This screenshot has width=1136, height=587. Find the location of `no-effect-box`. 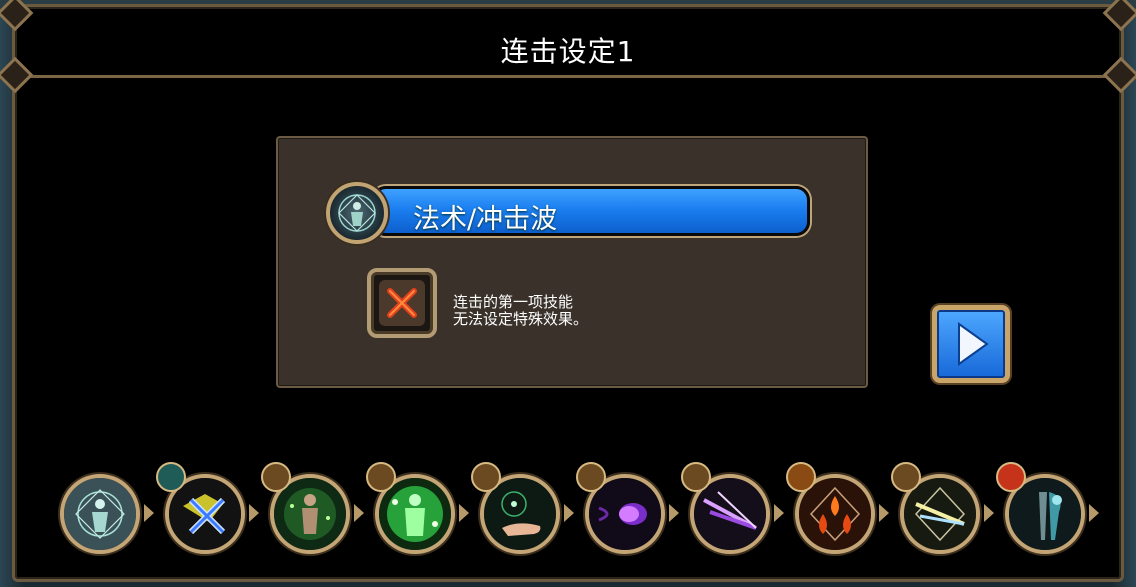

no-effect-box is located at coordinates (402, 303).